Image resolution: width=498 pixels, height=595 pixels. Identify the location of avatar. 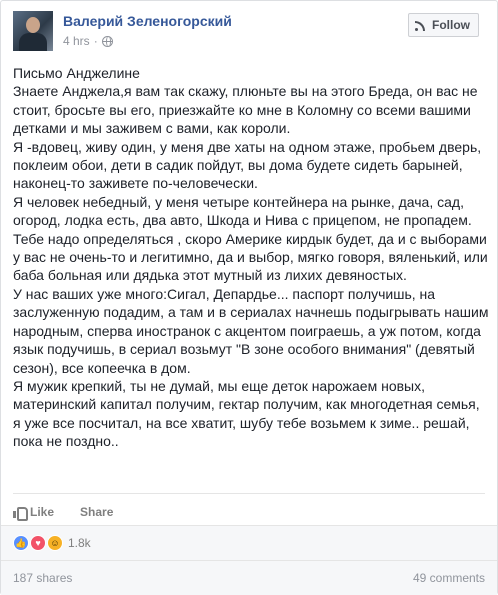
(33, 31).